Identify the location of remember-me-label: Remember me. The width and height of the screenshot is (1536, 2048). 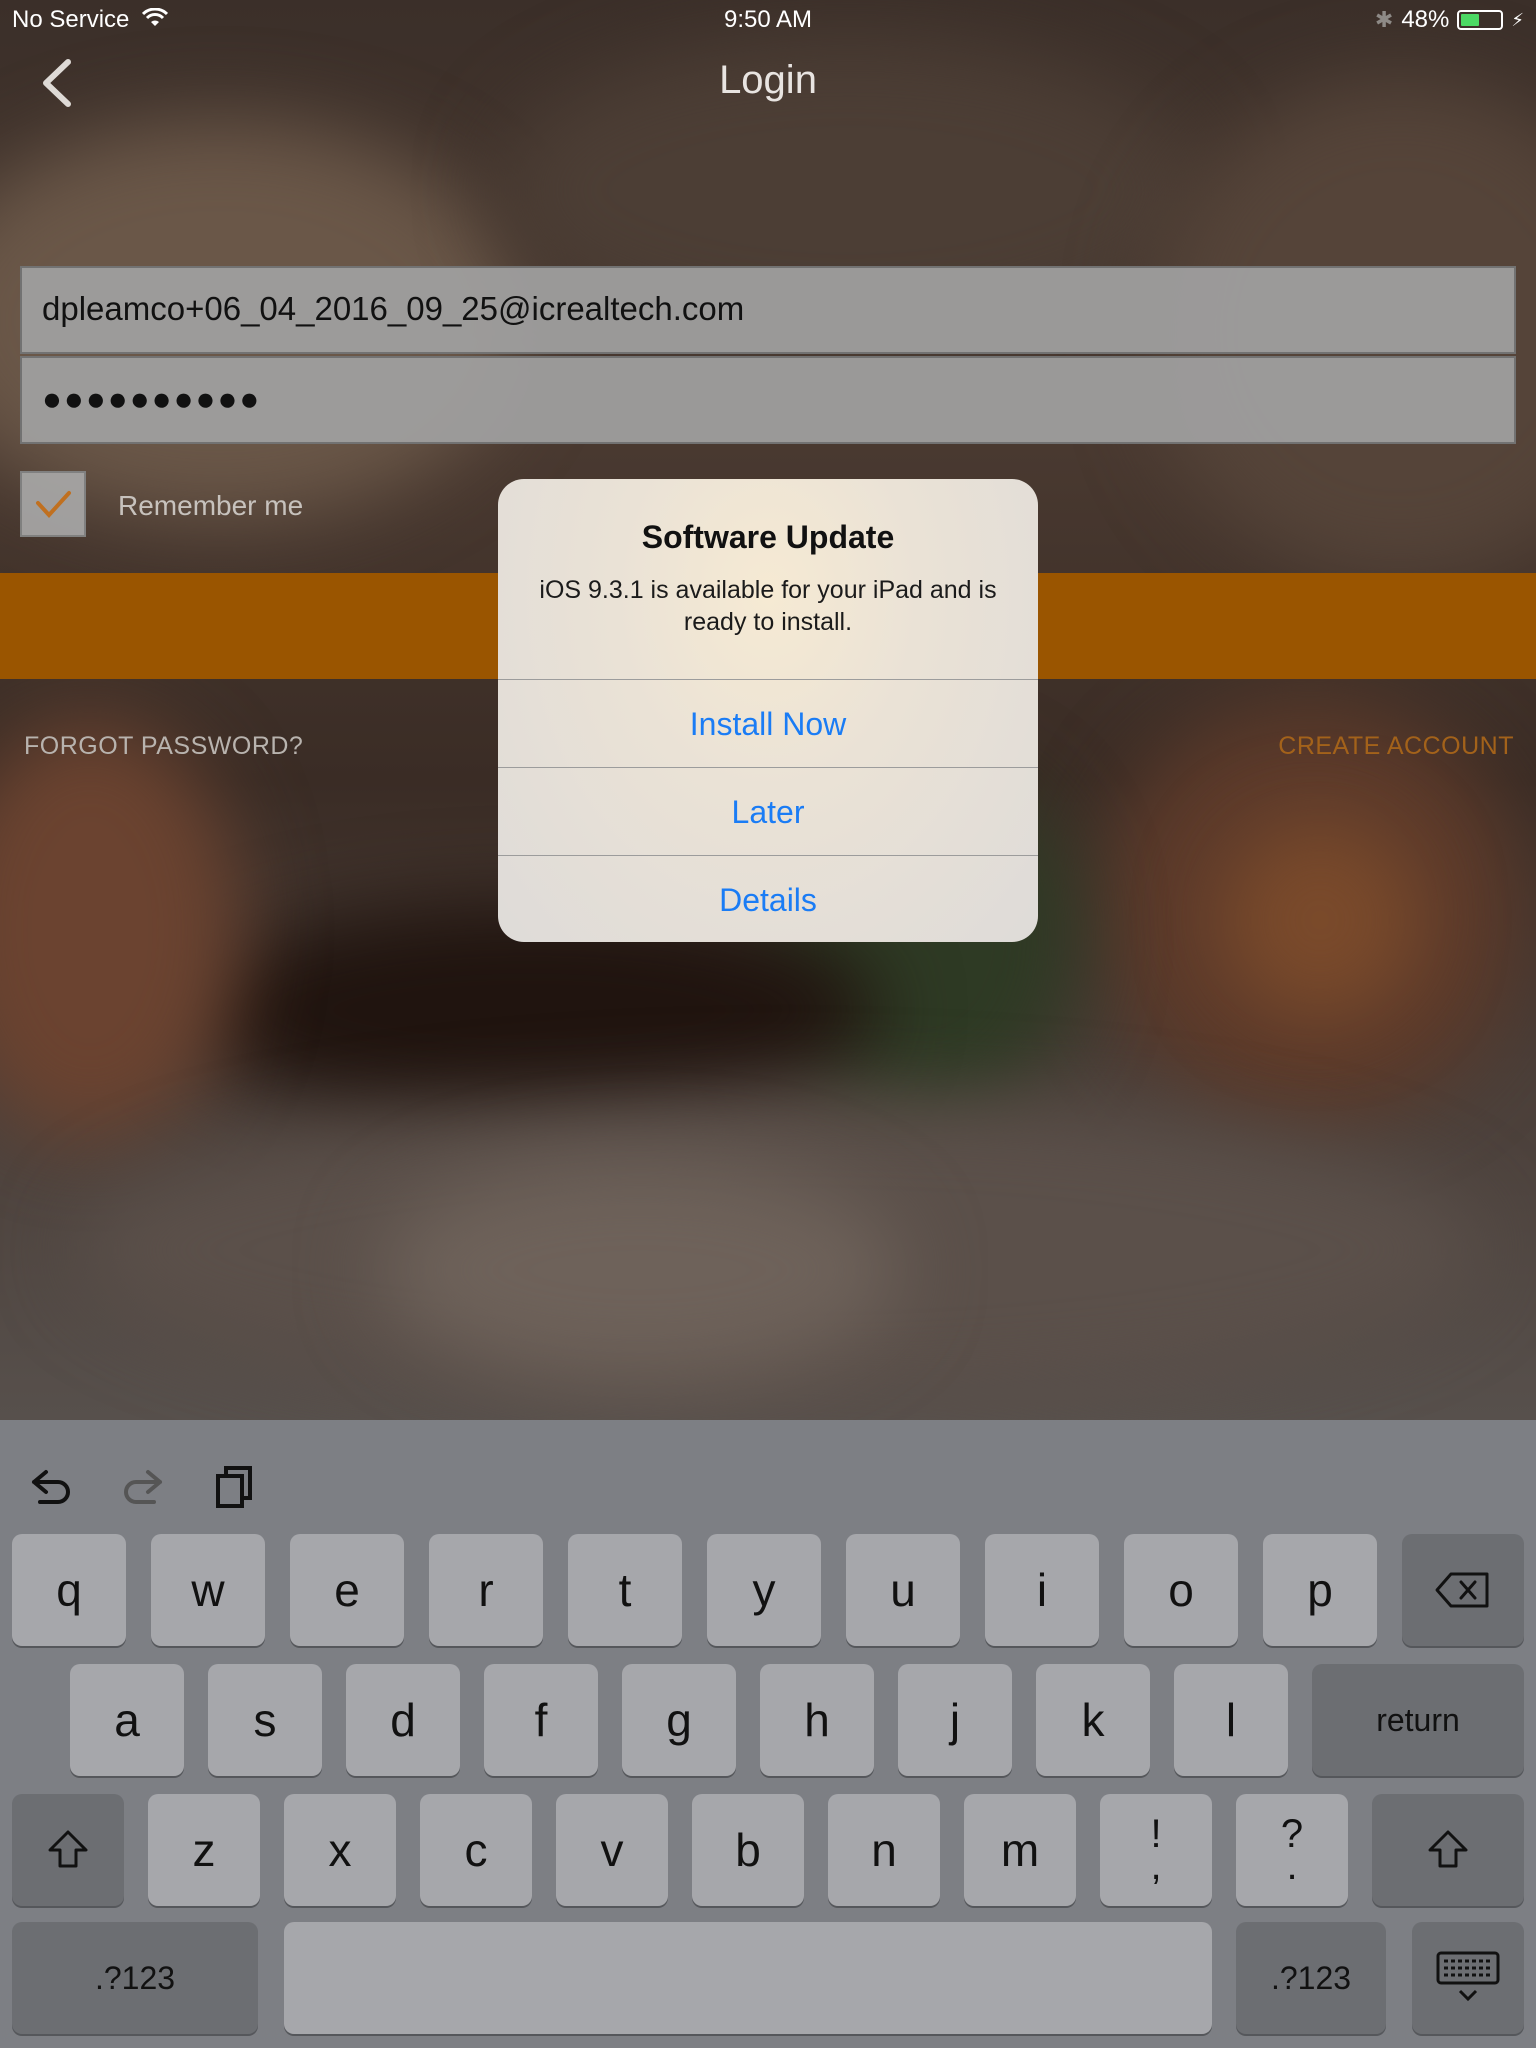
(211, 505).